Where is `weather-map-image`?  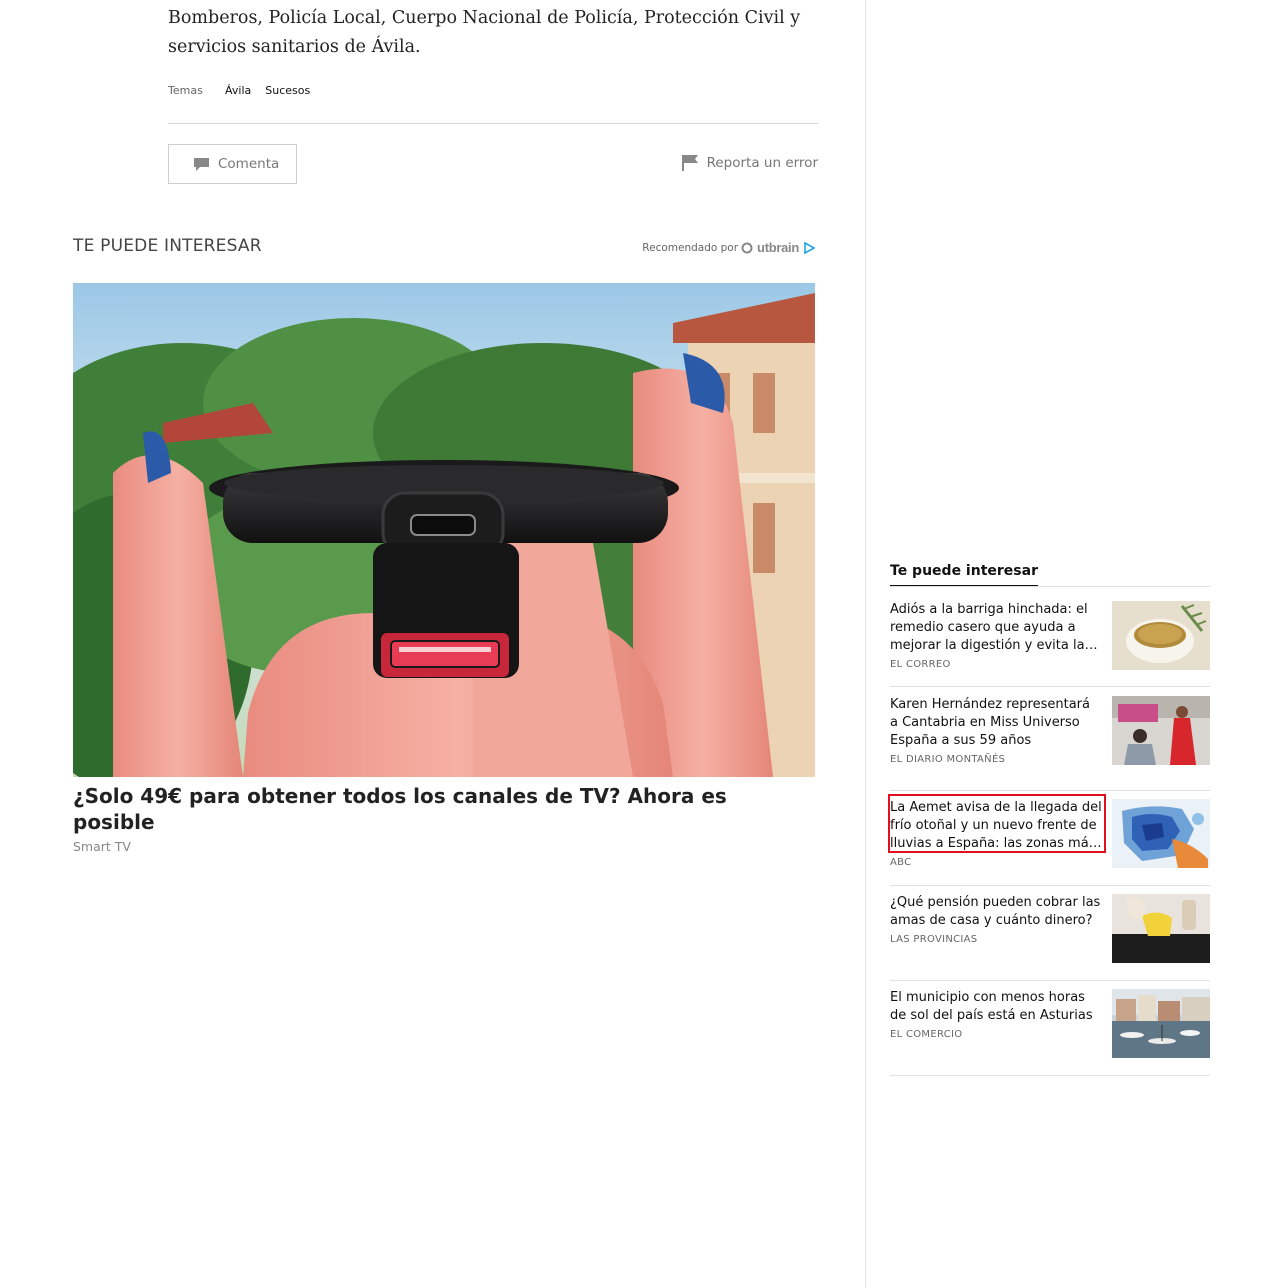
weather-map-image is located at coordinates (1161, 833).